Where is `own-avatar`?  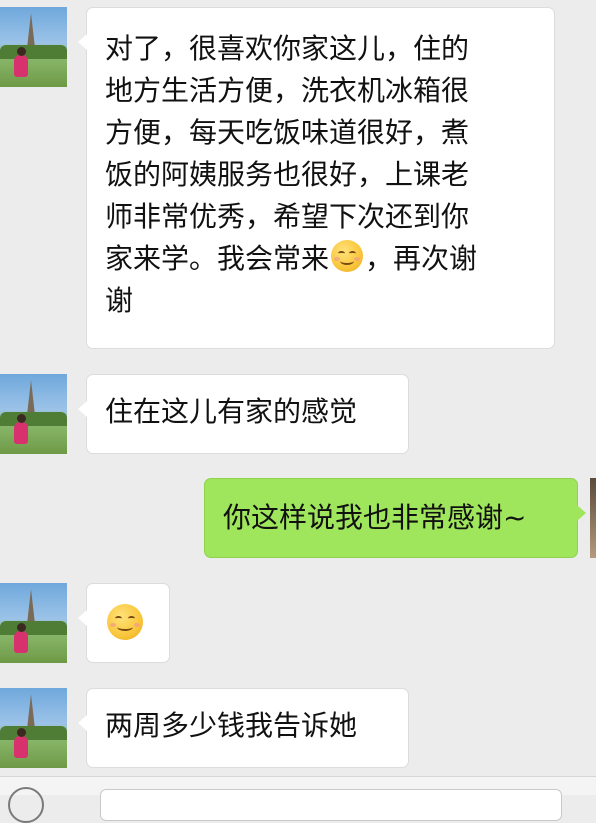
own-avatar is located at coordinates (593, 518).